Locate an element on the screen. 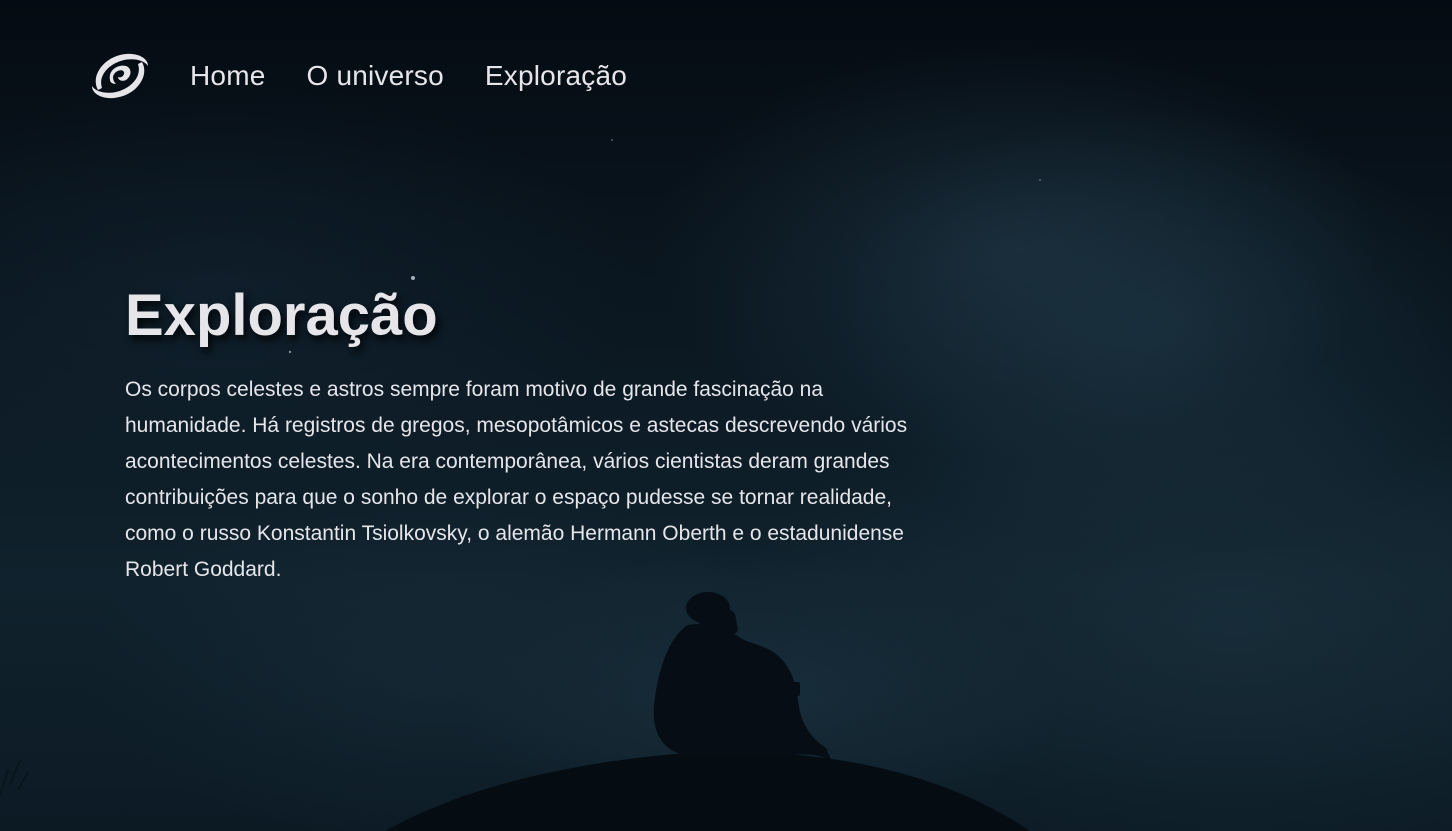 The width and height of the screenshot is (1452, 831). spiral-galaxy-icon is located at coordinates (120, 76).